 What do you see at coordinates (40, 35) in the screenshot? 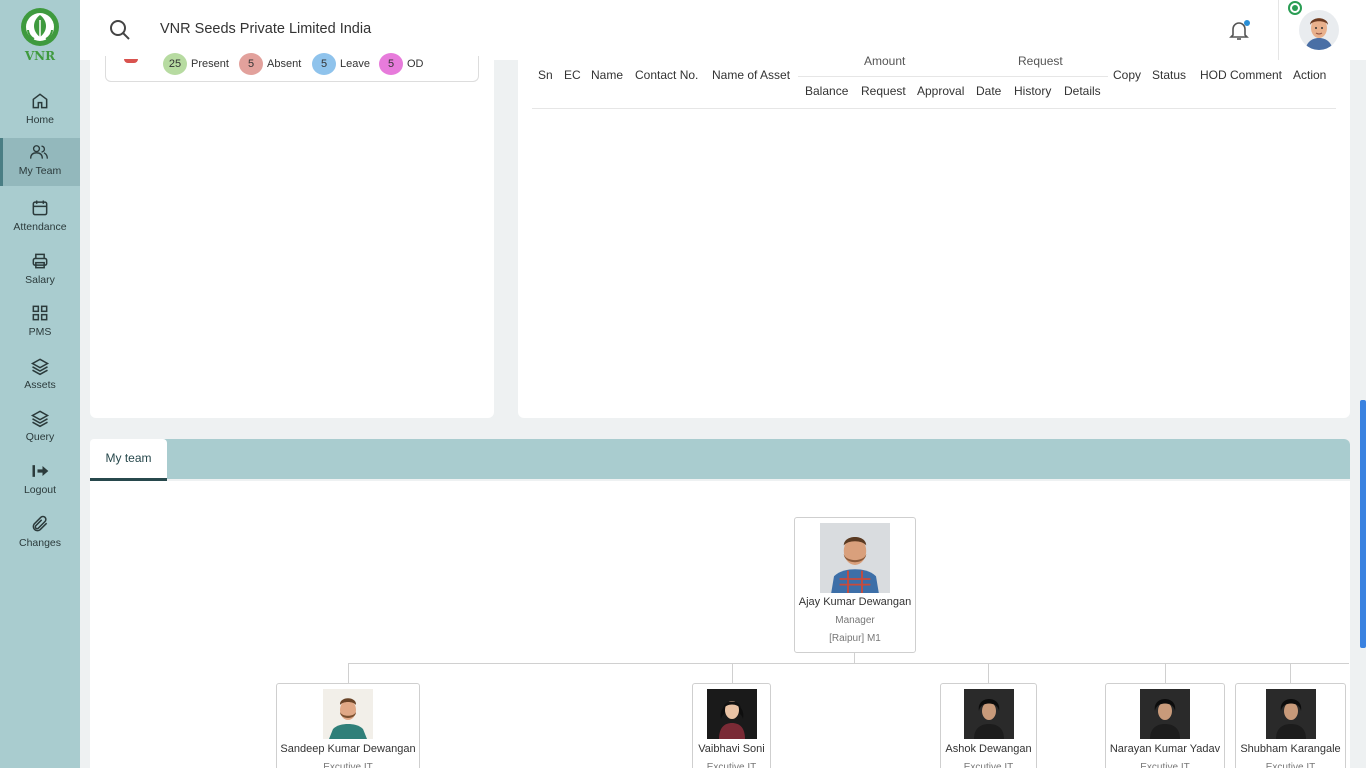
I see `vnr-logo: VNR` at bounding box center [40, 35].